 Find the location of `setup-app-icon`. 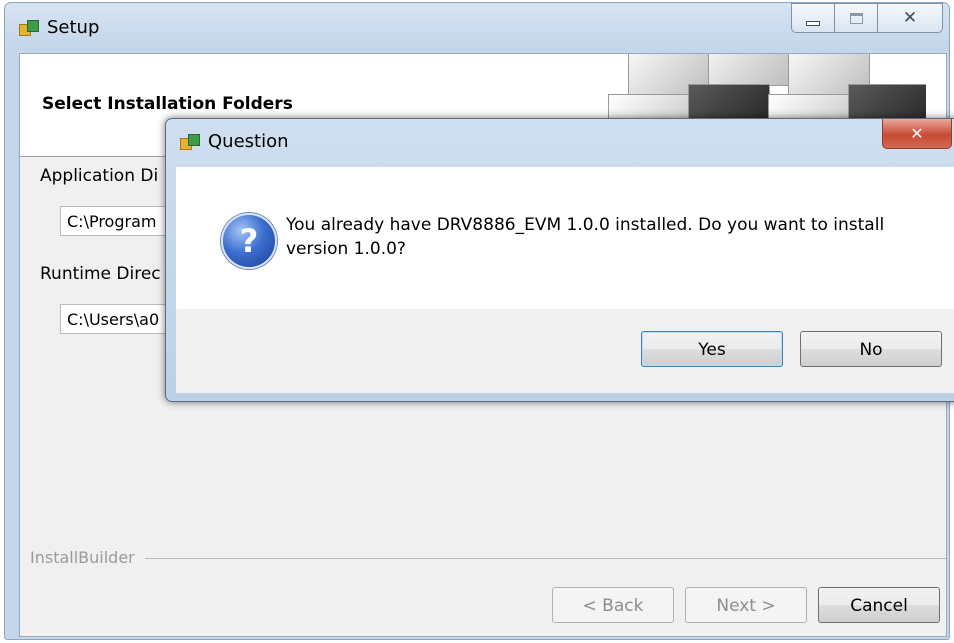

setup-app-icon is located at coordinates (29, 27).